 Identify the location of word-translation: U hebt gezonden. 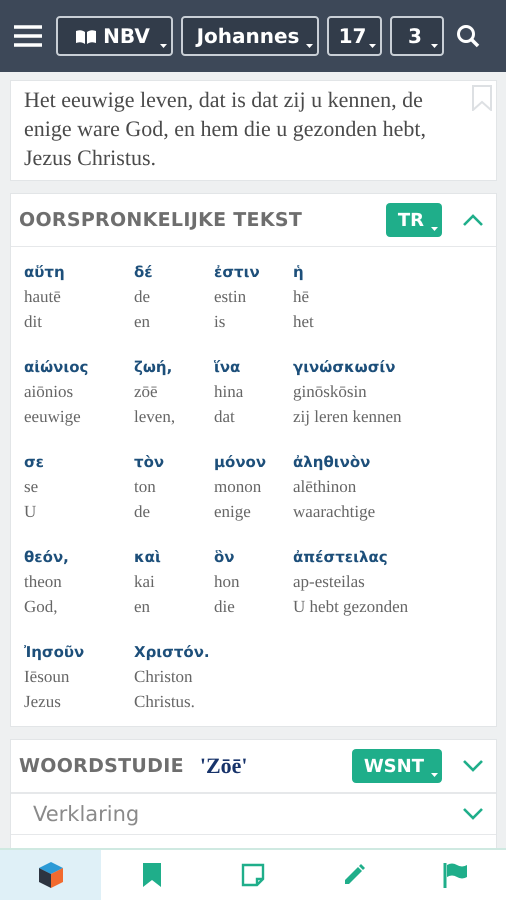
(350, 607).